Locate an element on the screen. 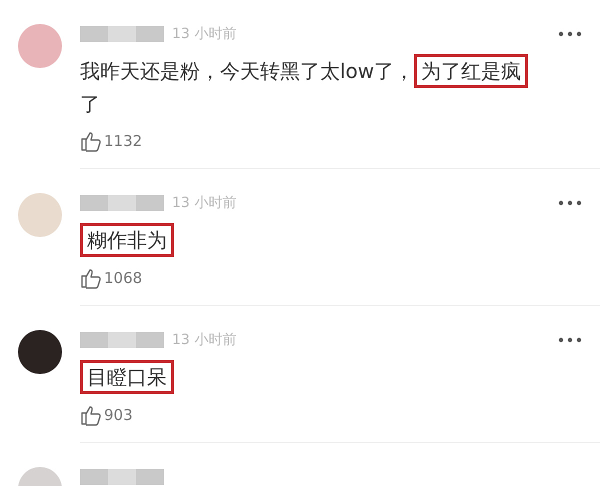  comment-text: 目瞪口呆 is located at coordinates (311, 377).